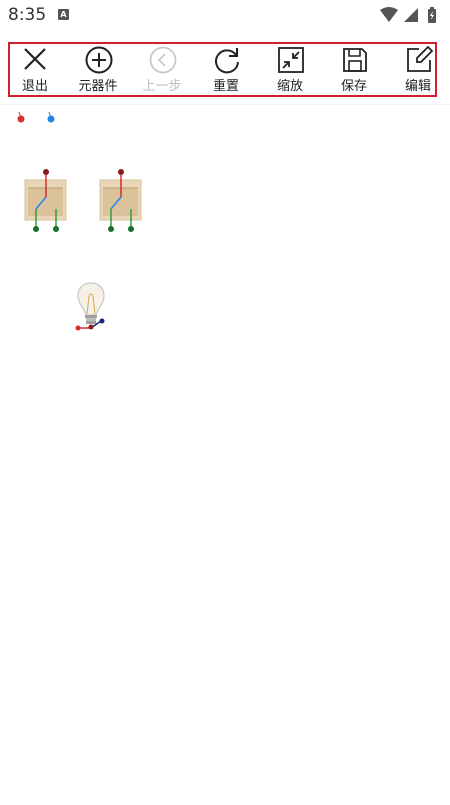 The height and width of the screenshot is (805, 450). I want to click on battery-terminals, so click(36, 117).